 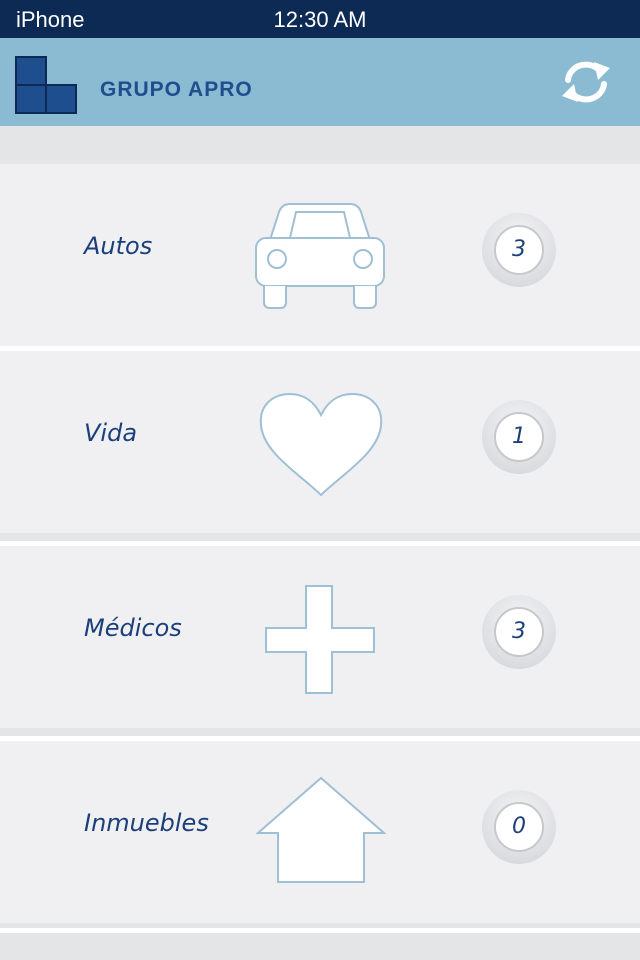 I want to click on count-value: 0, so click(x=519, y=827).